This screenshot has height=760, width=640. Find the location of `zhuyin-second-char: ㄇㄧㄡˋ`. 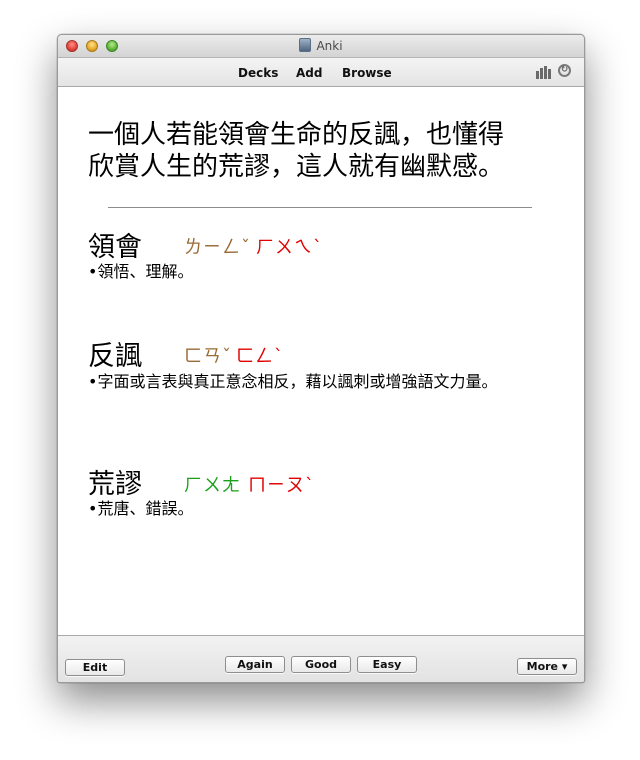

zhuyin-second-char: ㄇㄧㄡˋ is located at coordinates (281, 485).